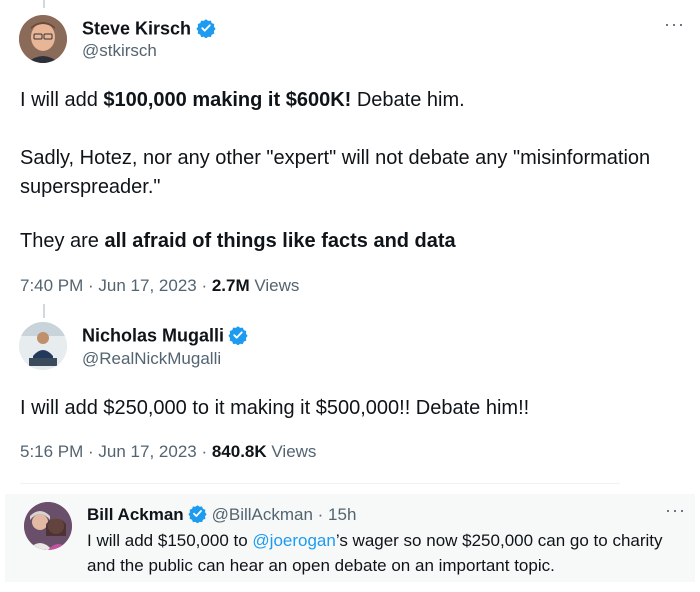 The height and width of the screenshot is (592, 700). What do you see at coordinates (168, 452) in the screenshot?
I see `tweet-timestamp: 5:16 PM · Jun 17, 2023 · 840.8K Views` at bounding box center [168, 452].